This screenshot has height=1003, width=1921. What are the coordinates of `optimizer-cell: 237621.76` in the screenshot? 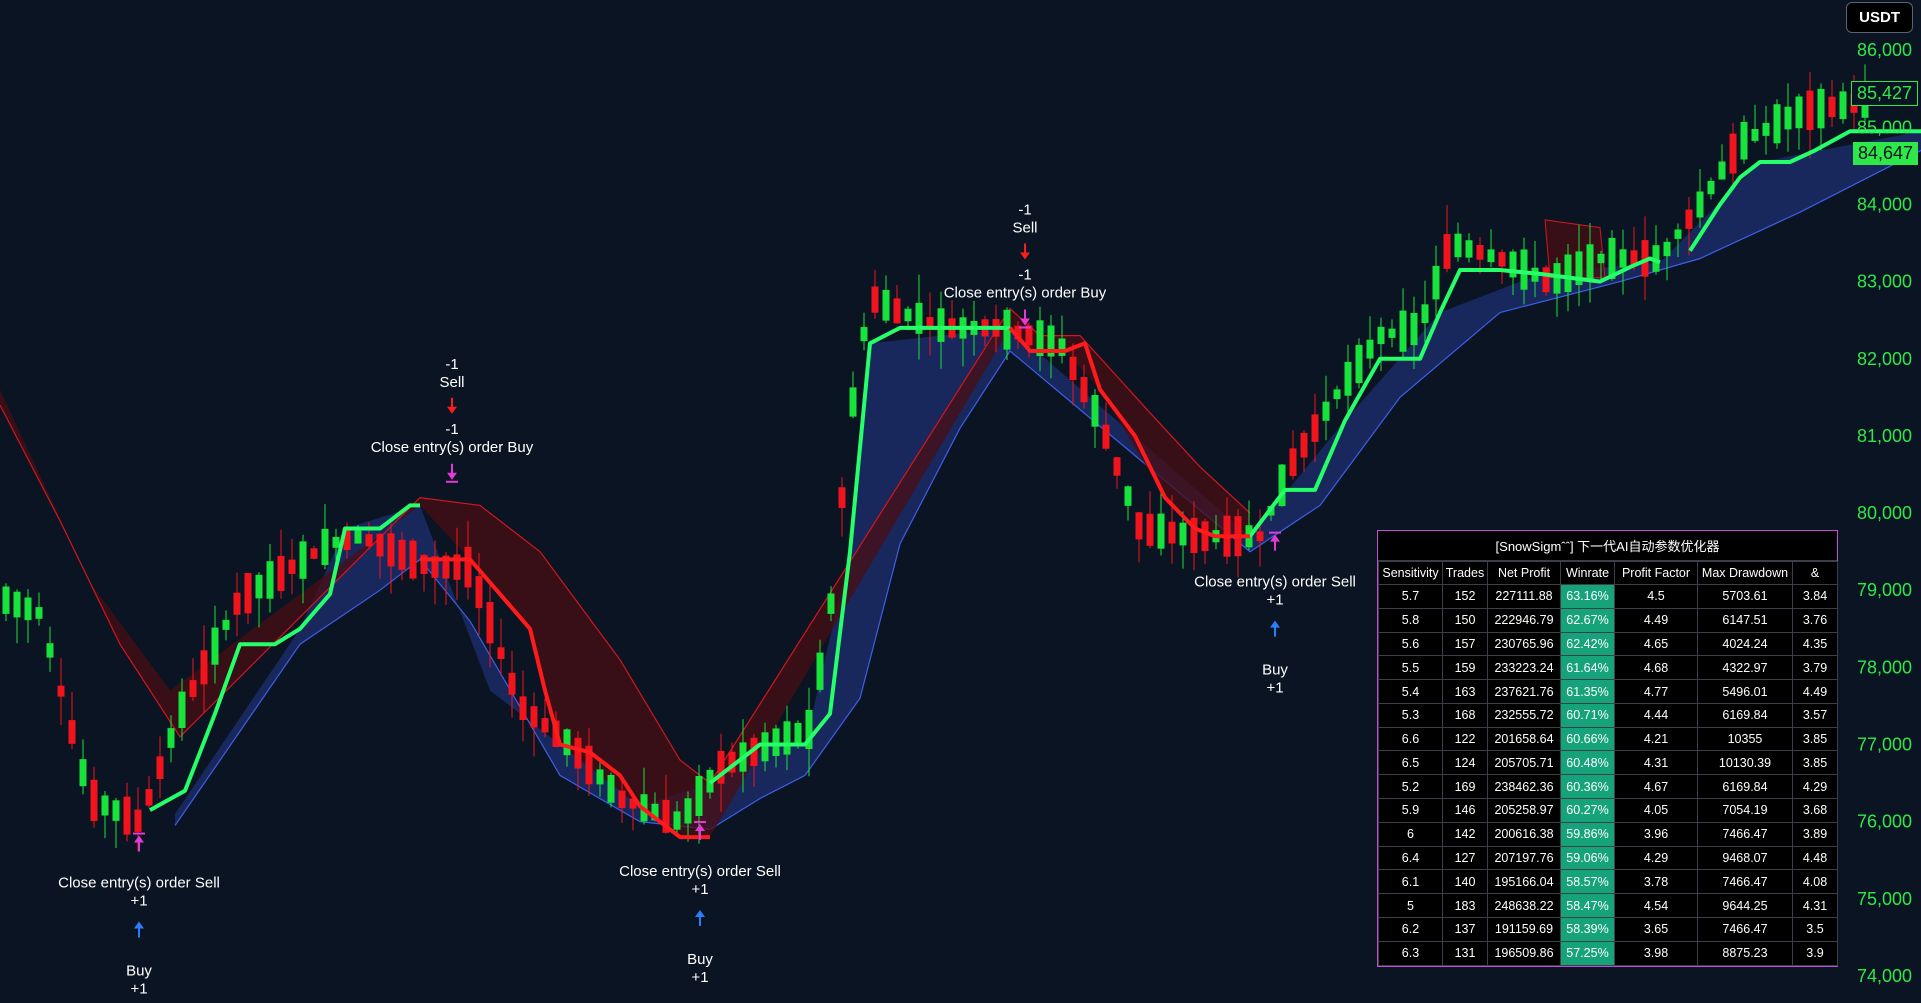 It's located at (1524, 691).